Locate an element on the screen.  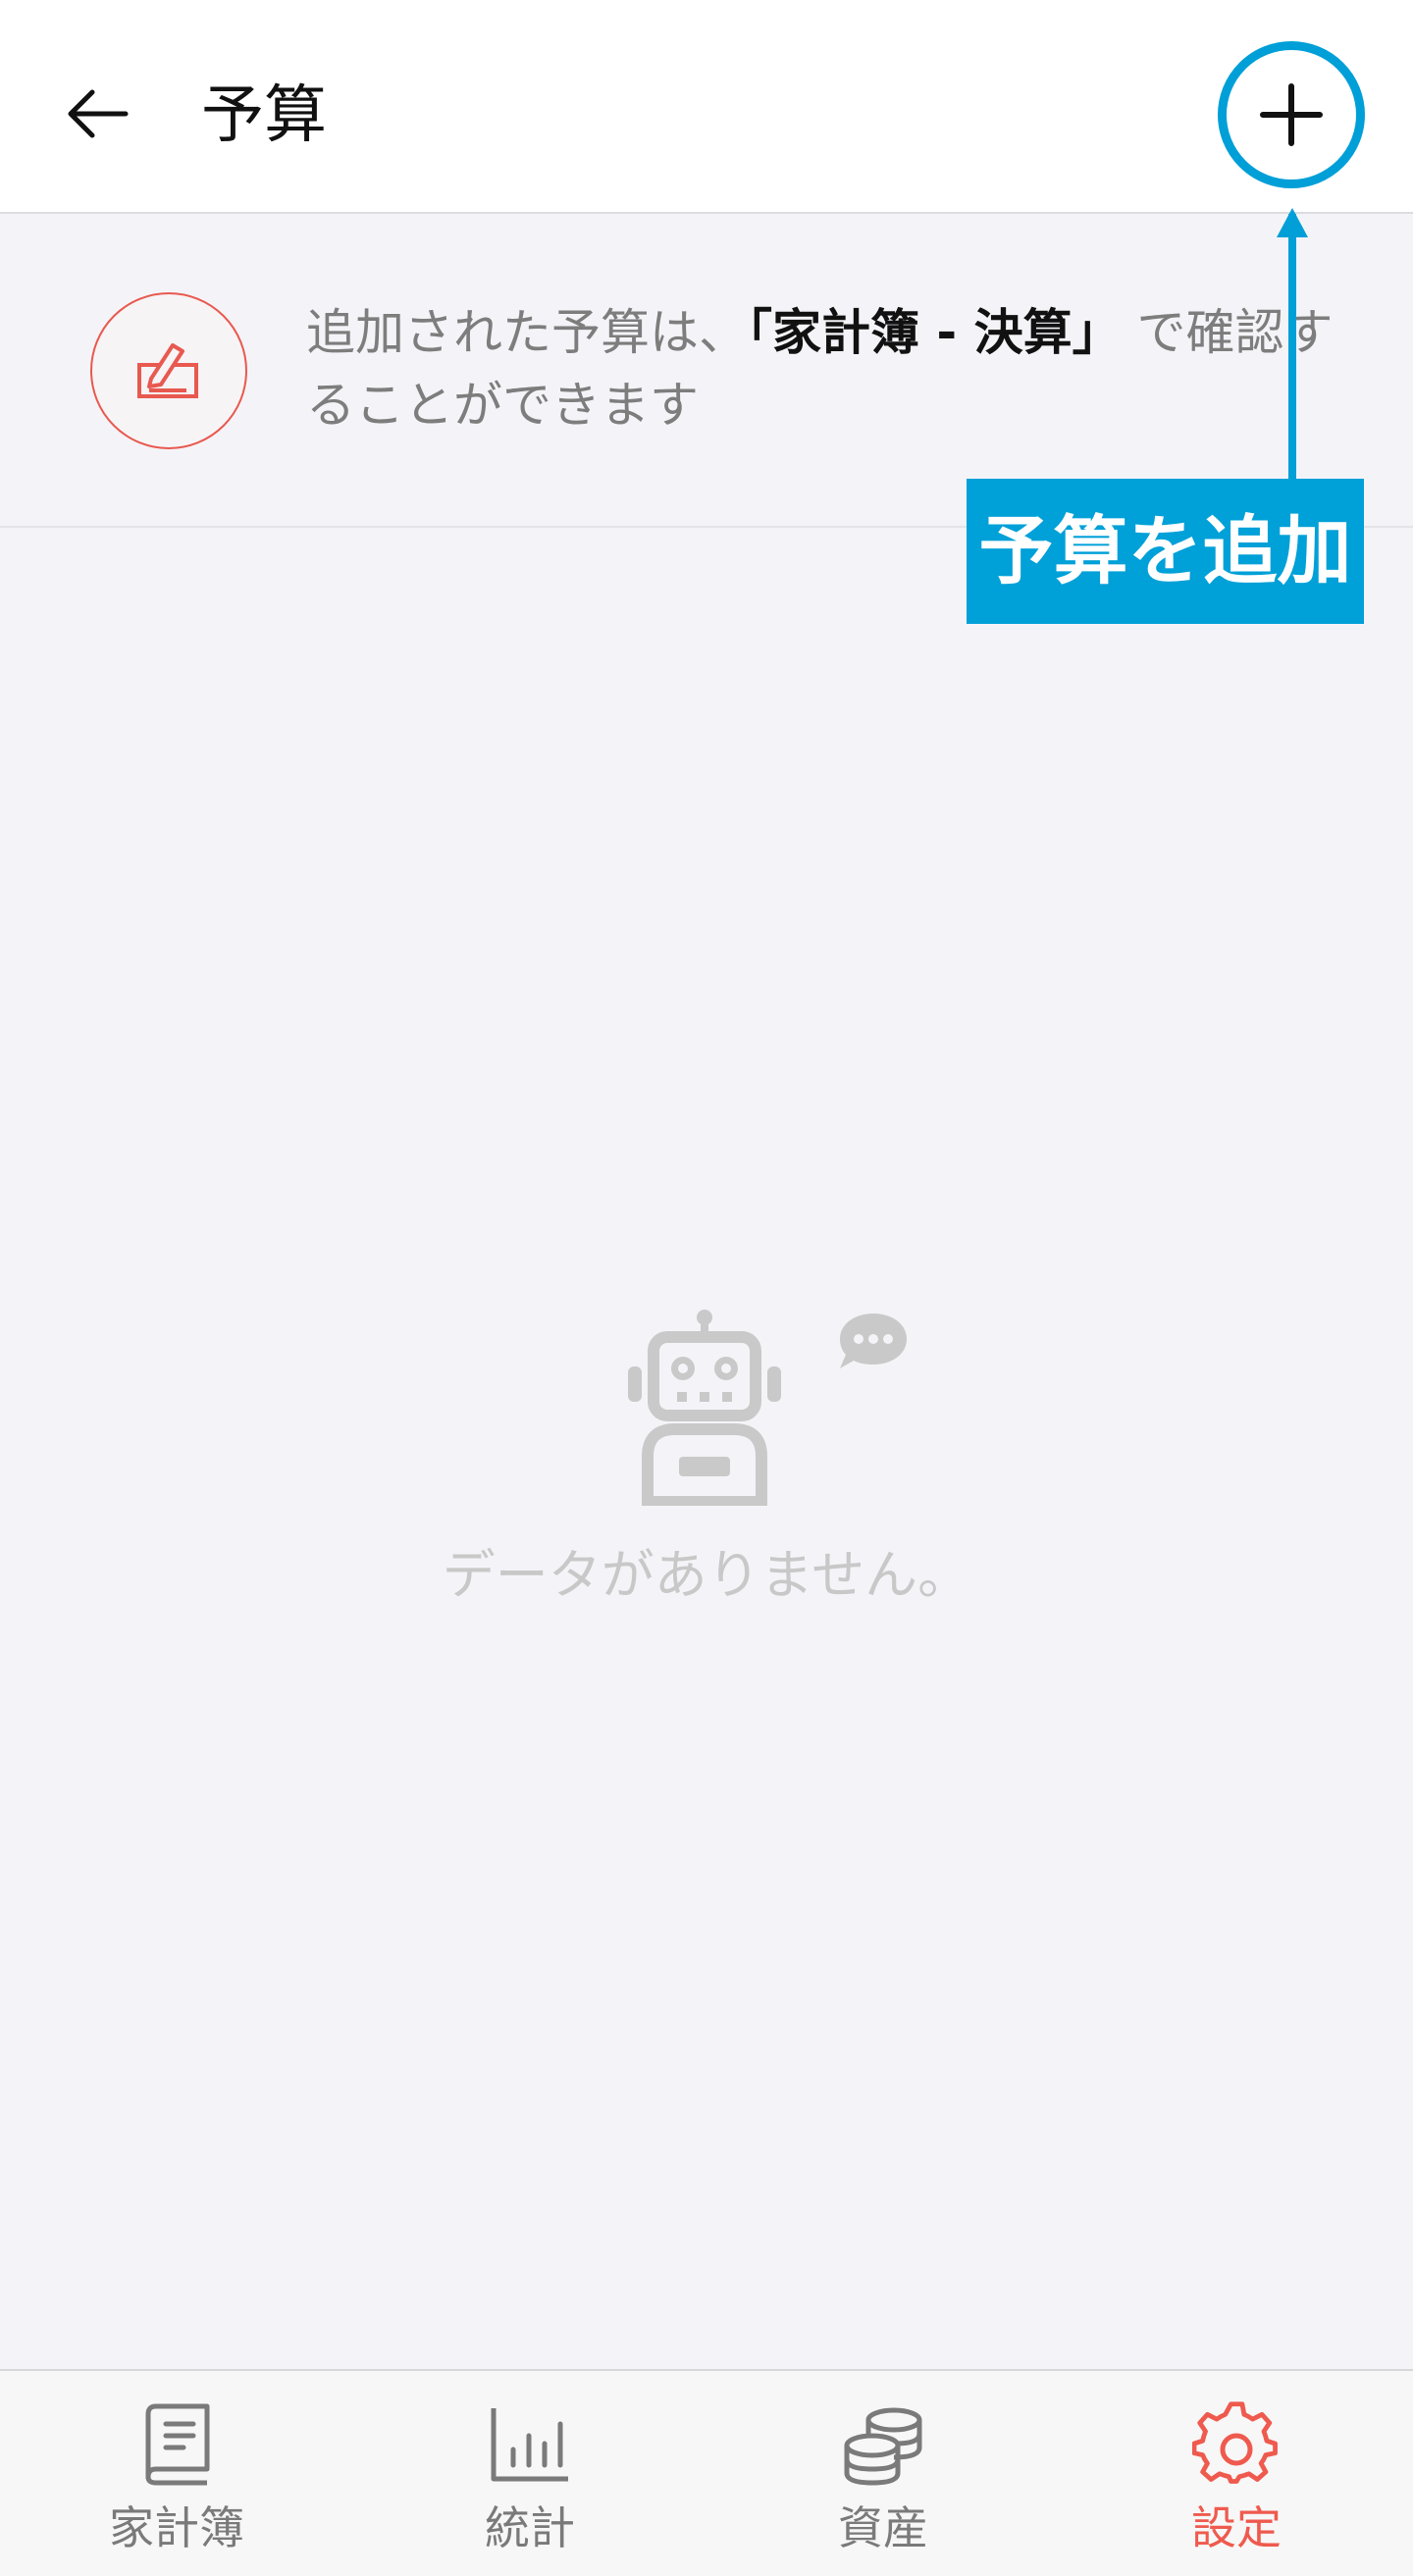
nav-item-stats: 統計 is located at coordinates (529, 2473).